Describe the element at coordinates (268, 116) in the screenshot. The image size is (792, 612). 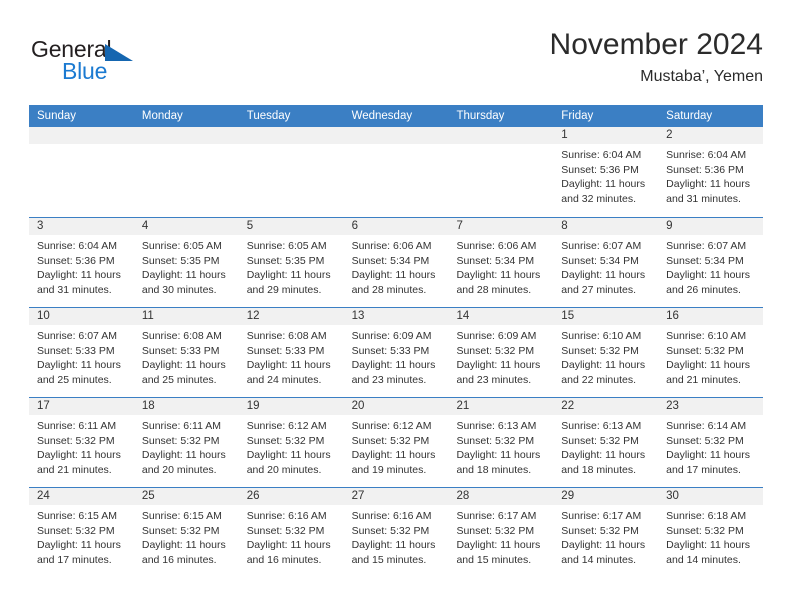
I see `weekday-header-tuesday: Tuesday` at that location.